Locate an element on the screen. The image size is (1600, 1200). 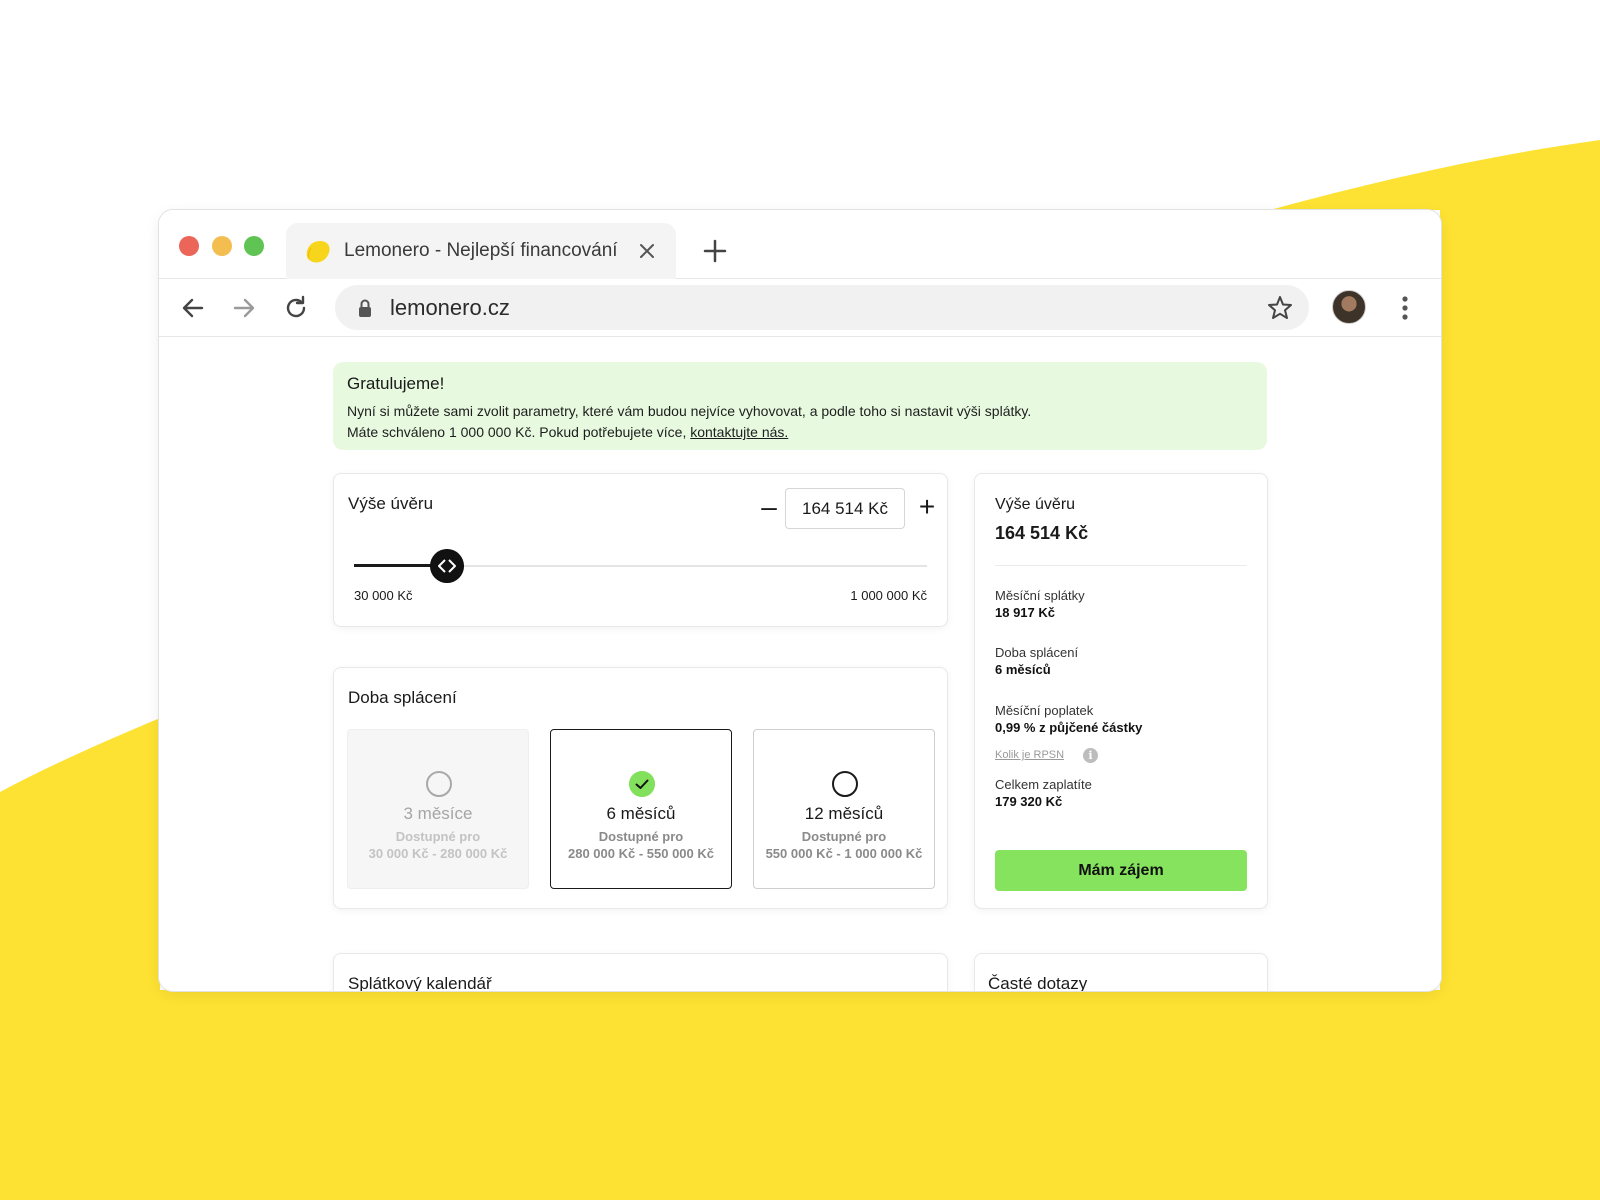
lock-icon is located at coordinates (365, 308).